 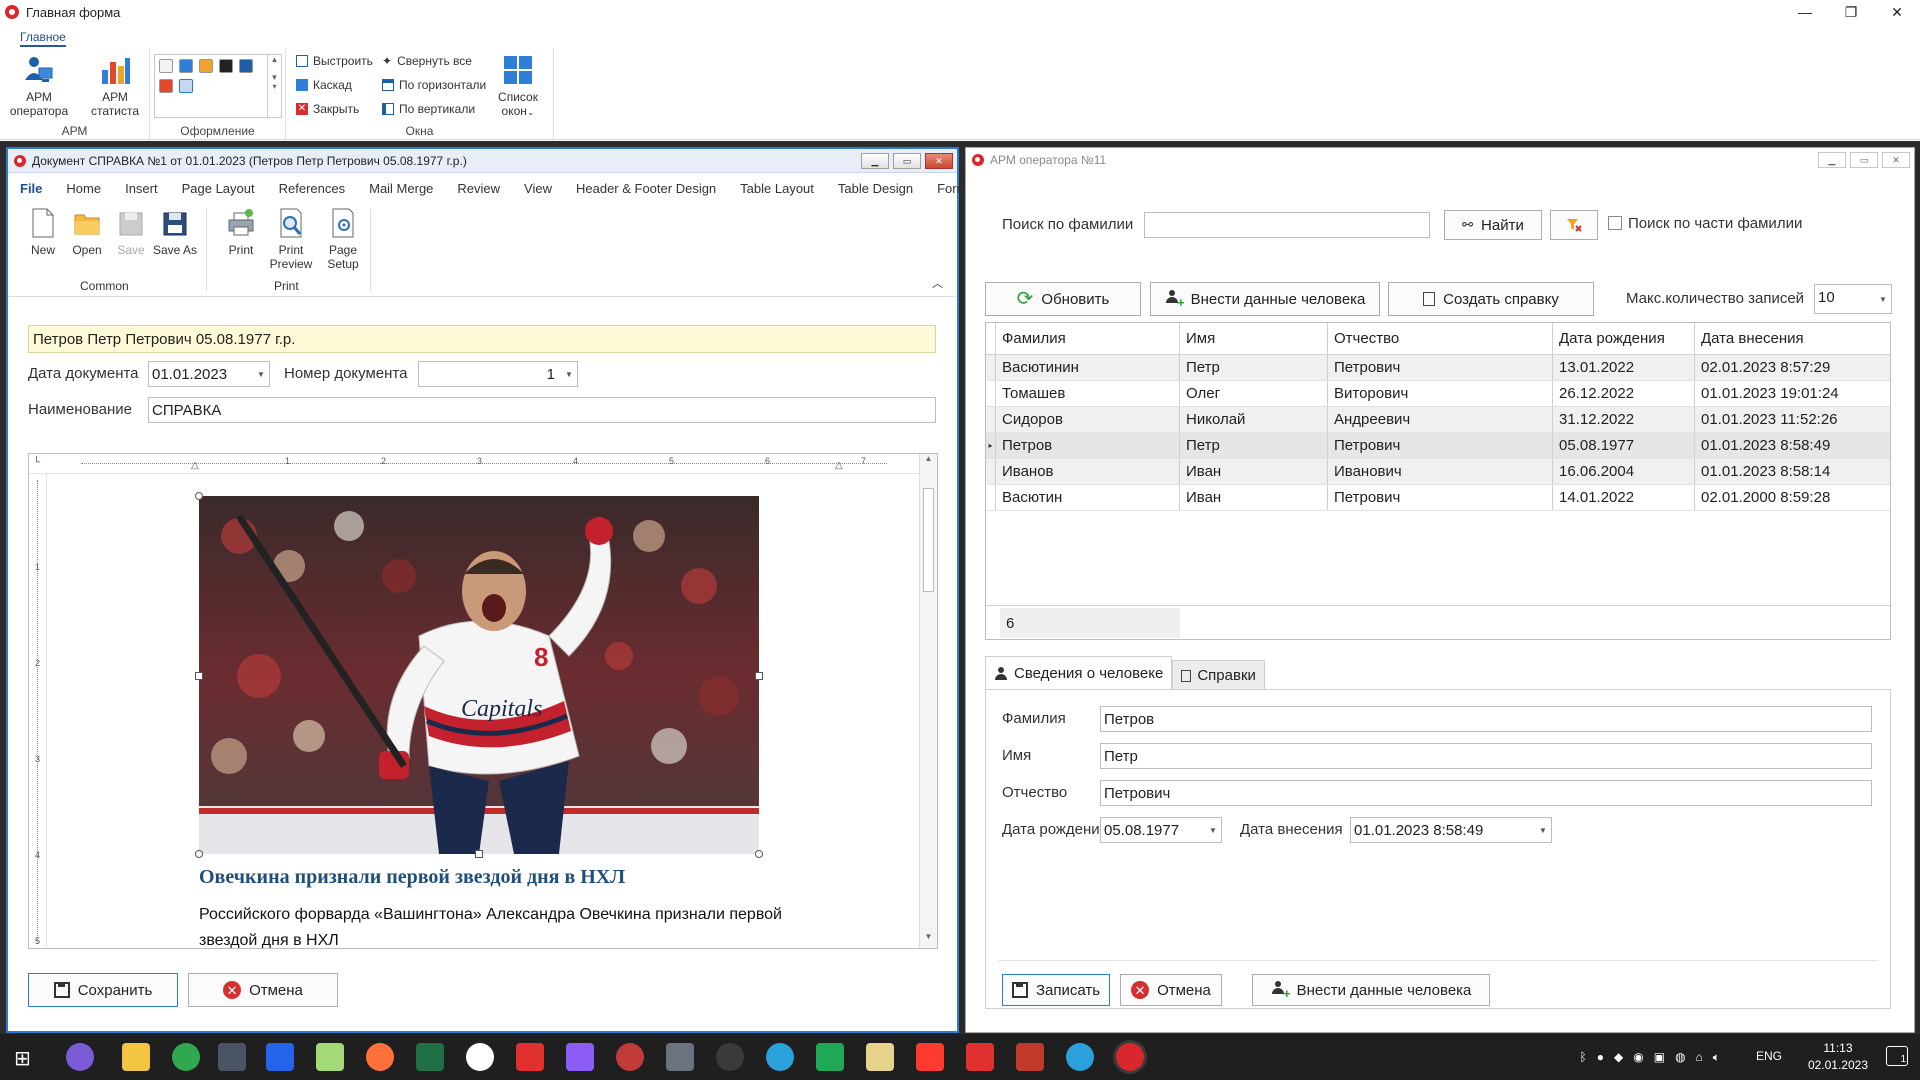 What do you see at coordinates (1130, 1057) in the screenshot?
I see `current-app-icon` at bounding box center [1130, 1057].